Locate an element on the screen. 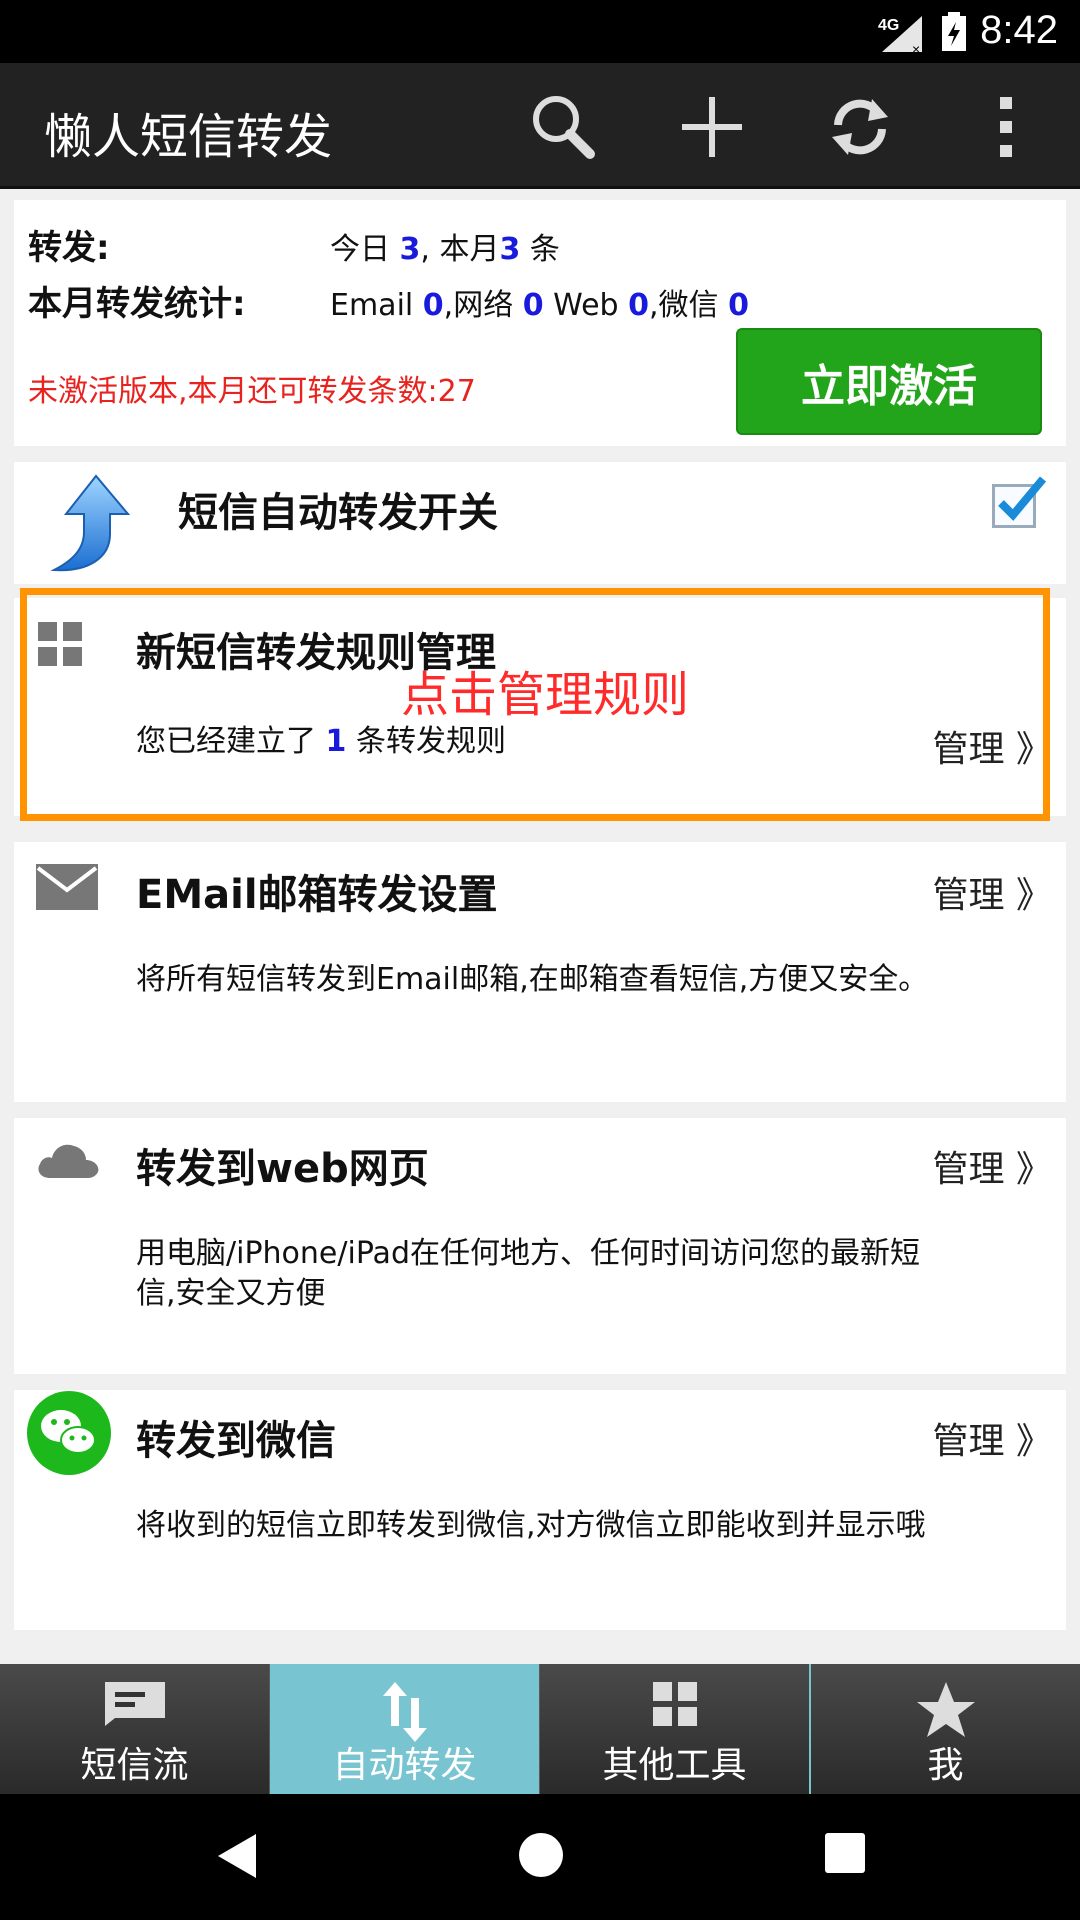 The height and width of the screenshot is (1920, 1080). status-bar: 4G × 8:42 is located at coordinates (540, 31).